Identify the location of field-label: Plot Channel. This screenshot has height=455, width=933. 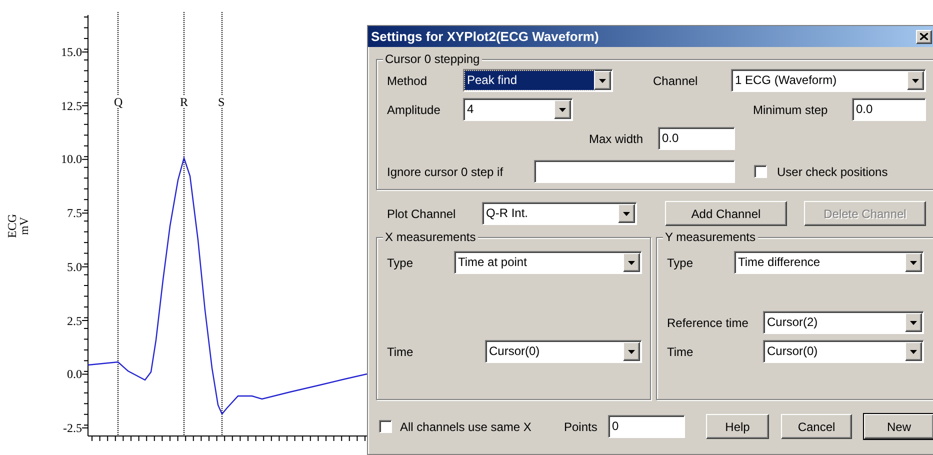
(422, 214).